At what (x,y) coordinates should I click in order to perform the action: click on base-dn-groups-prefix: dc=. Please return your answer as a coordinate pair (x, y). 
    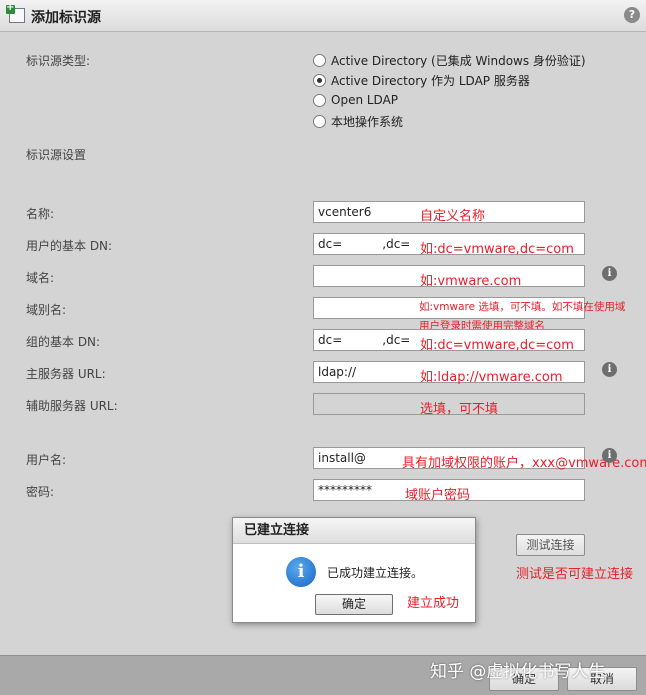
    Looking at the image, I should click on (330, 340).